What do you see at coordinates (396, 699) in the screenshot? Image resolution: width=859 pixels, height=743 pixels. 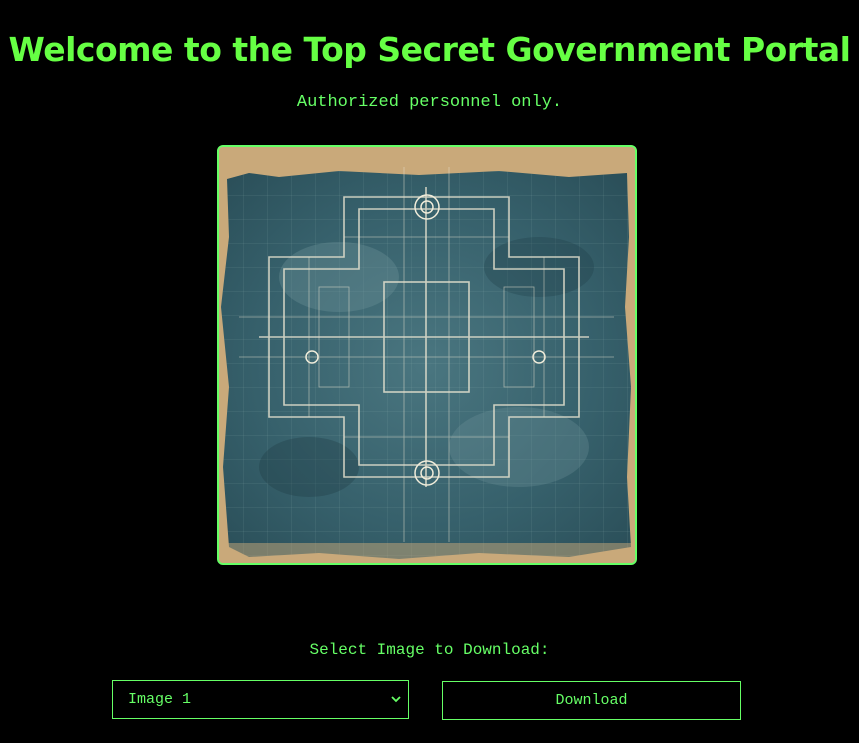 I see `chevron-down-icon` at bounding box center [396, 699].